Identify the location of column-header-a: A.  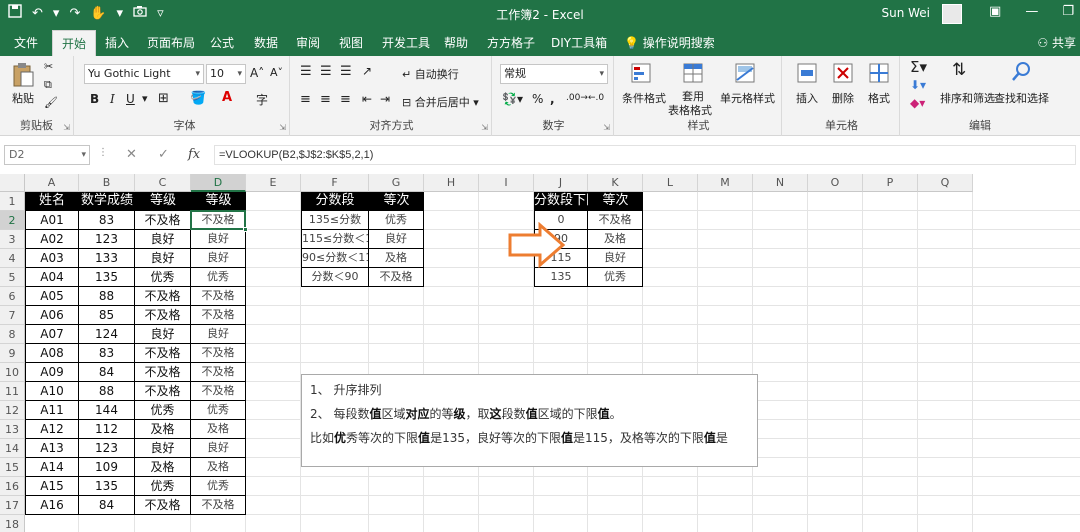
(52, 183).